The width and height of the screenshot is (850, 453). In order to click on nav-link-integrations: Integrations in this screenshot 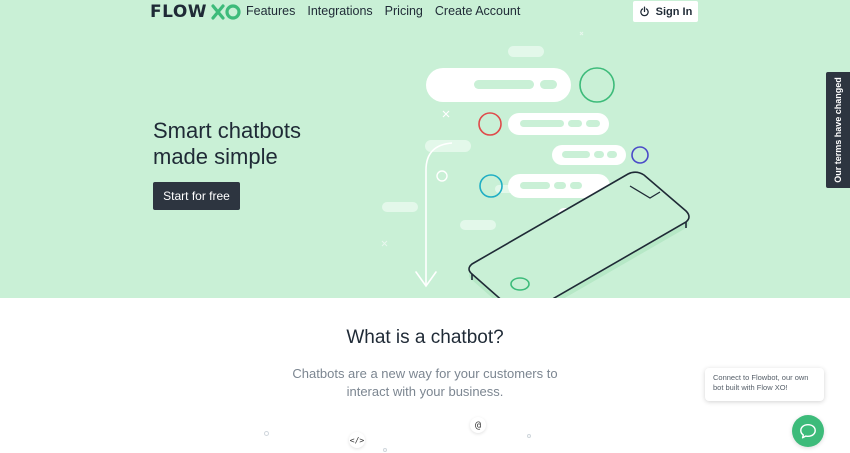, I will do `click(339, 11)`.